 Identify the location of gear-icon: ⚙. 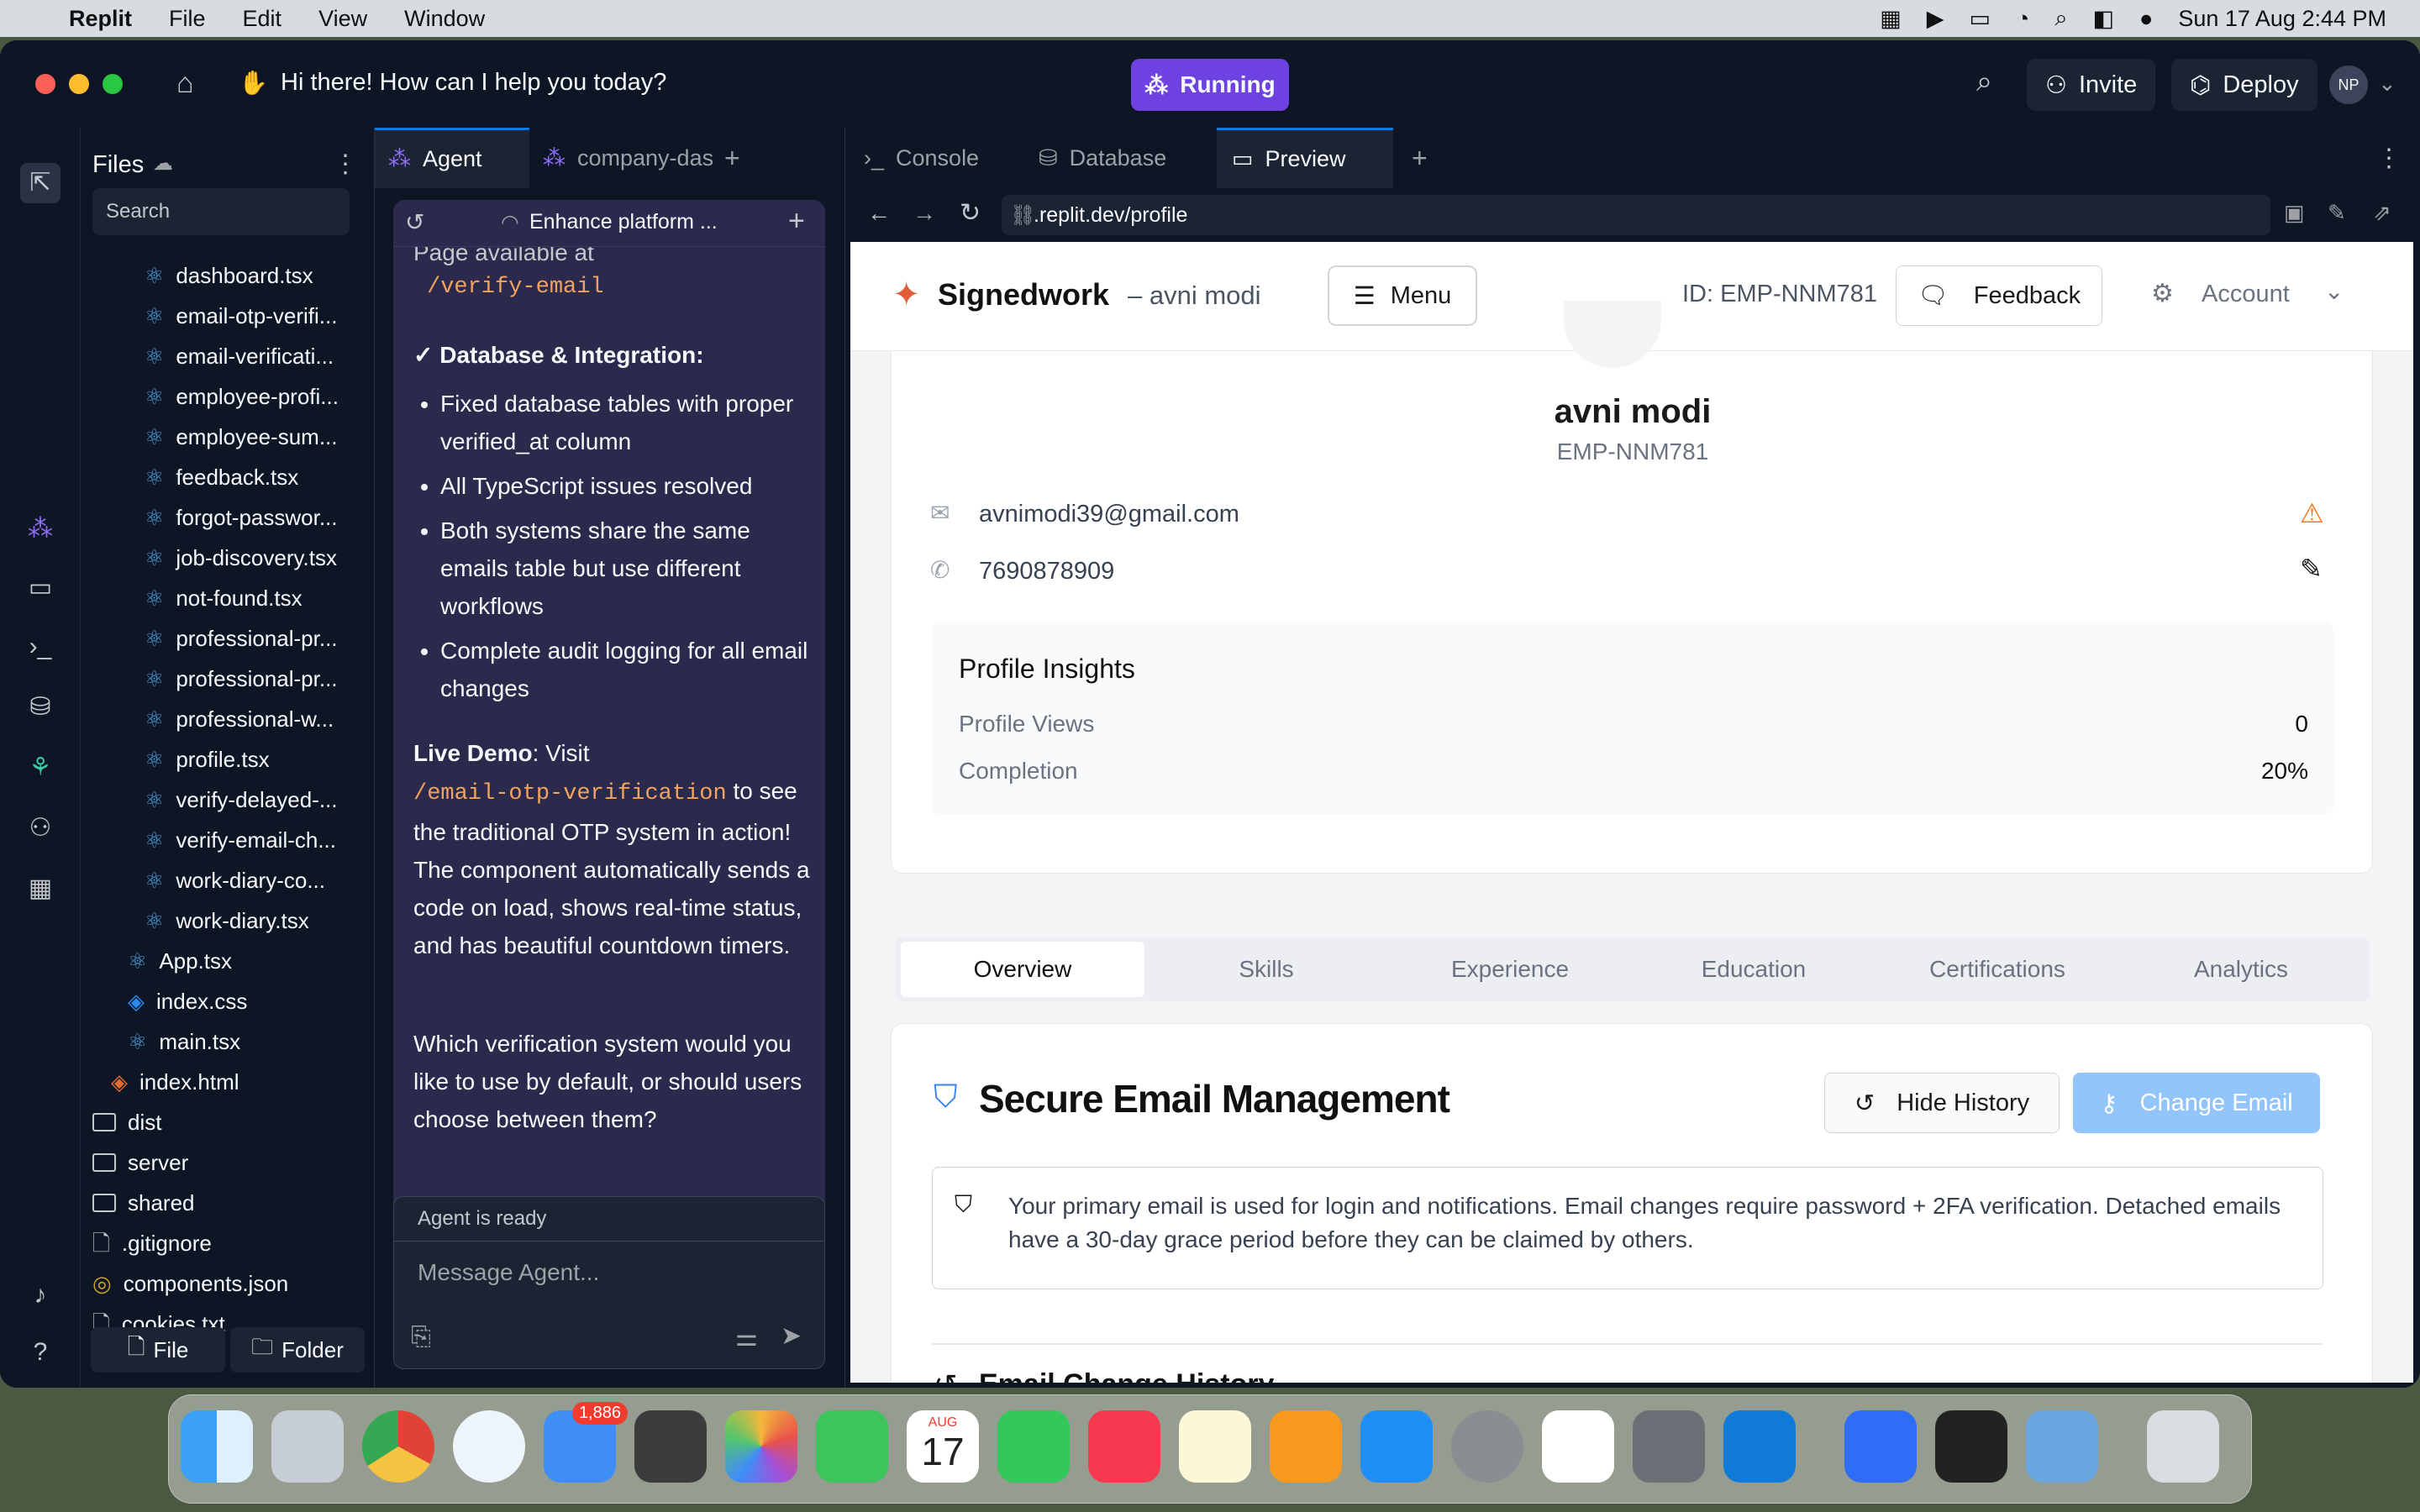
(2162, 293).